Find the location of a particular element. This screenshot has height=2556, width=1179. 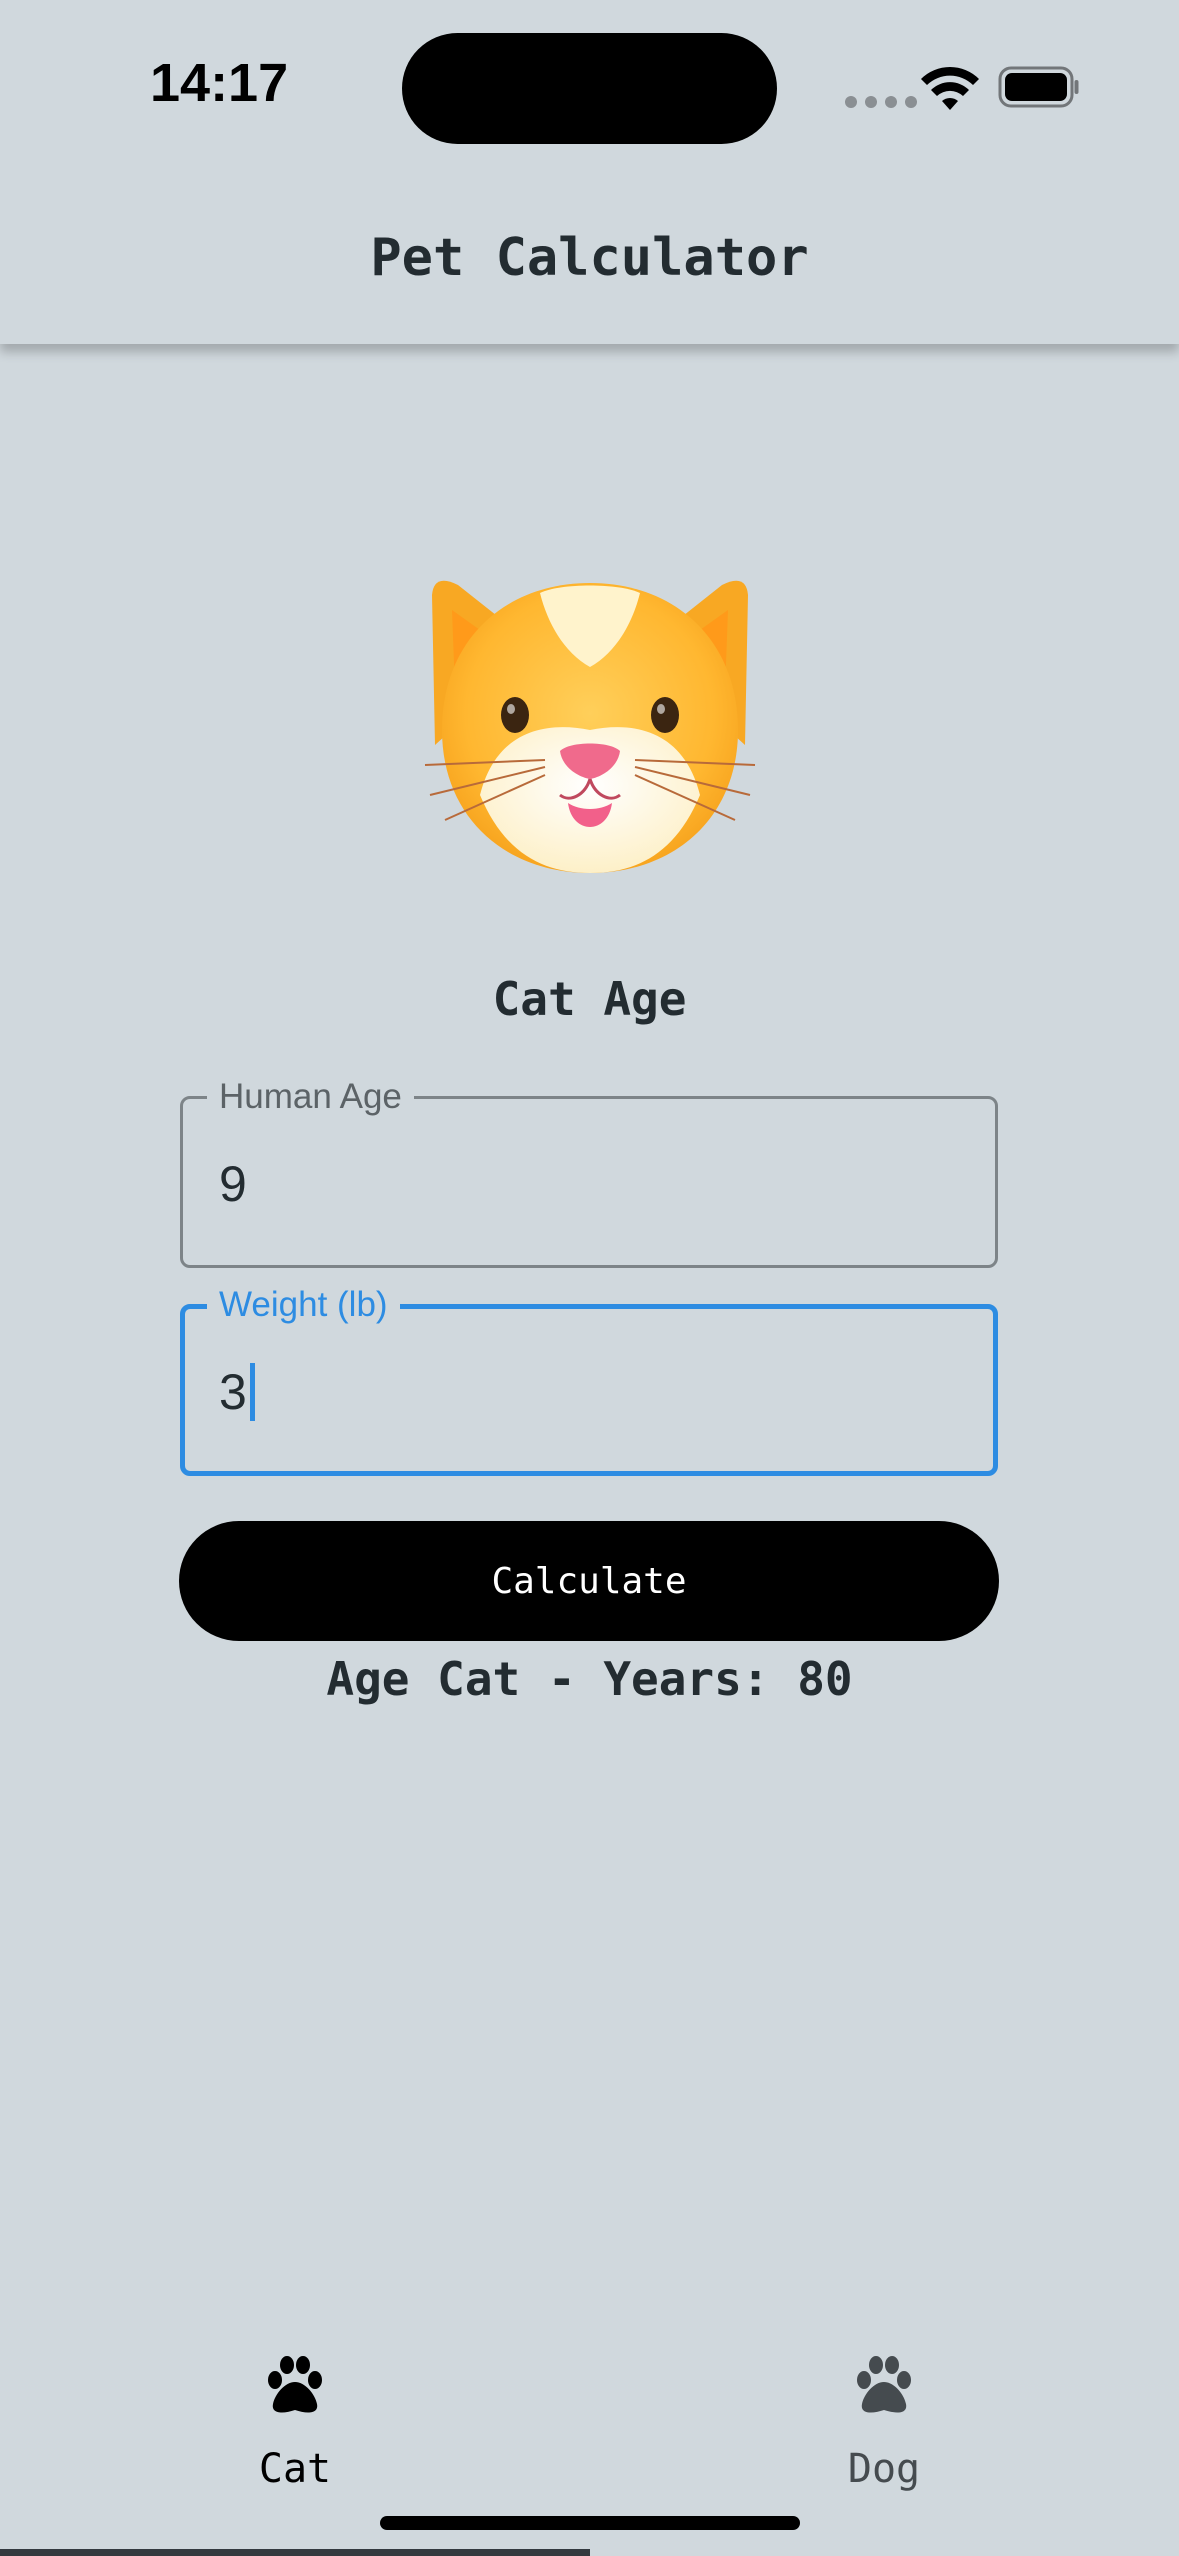

nav-label-cat: Cat is located at coordinates (295, 2469).